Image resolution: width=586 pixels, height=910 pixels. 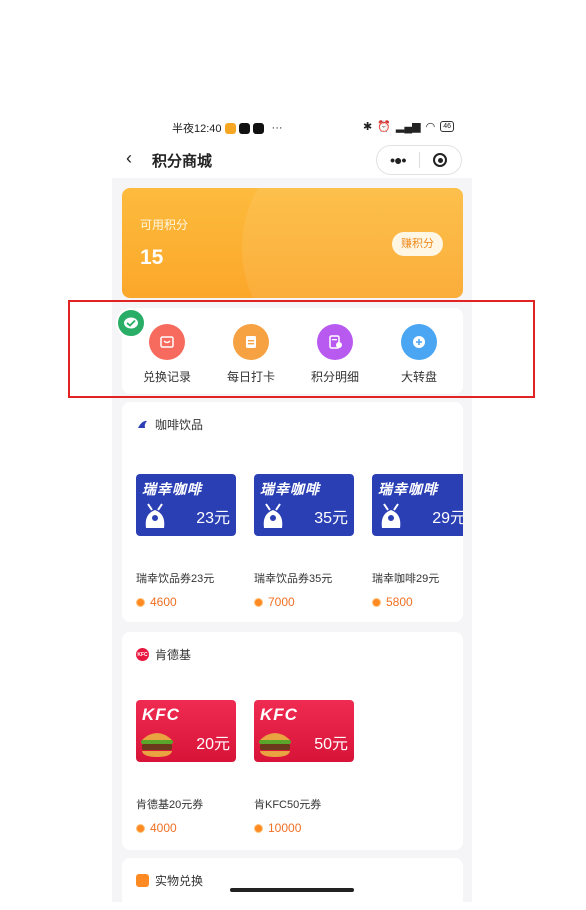 What do you see at coordinates (304, 767) in the screenshot?
I see `product-card: KFC 50元 肯KFC50元券 10000` at bounding box center [304, 767].